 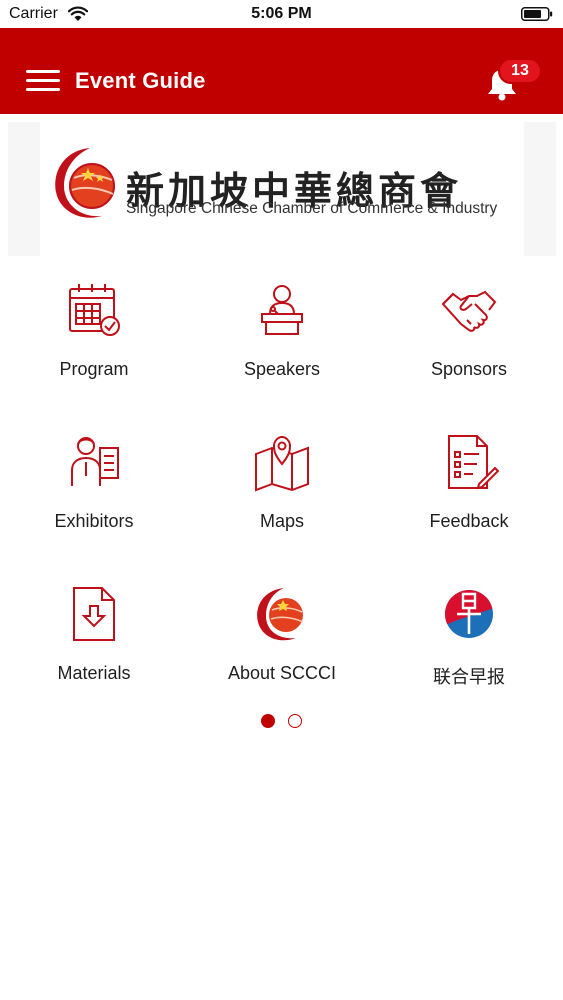 What do you see at coordinates (469, 614) in the screenshot?
I see `zaobao-logo-icon` at bounding box center [469, 614].